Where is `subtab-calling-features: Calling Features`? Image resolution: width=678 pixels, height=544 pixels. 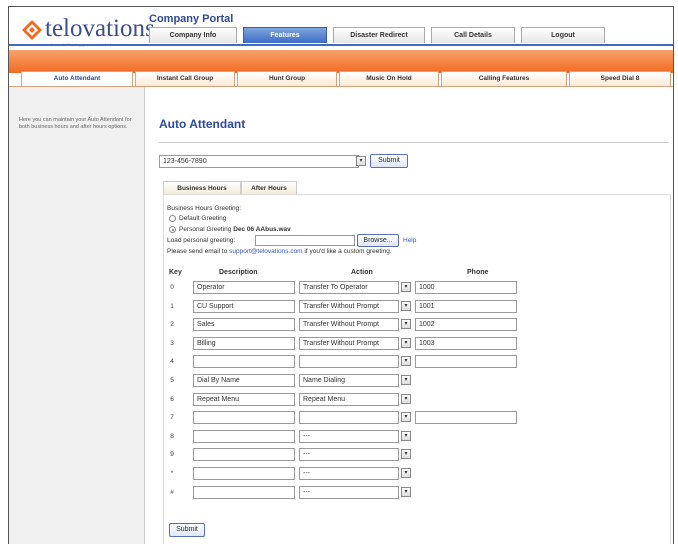
subtab-calling-features: Calling Features is located at coordinates (504, 78).